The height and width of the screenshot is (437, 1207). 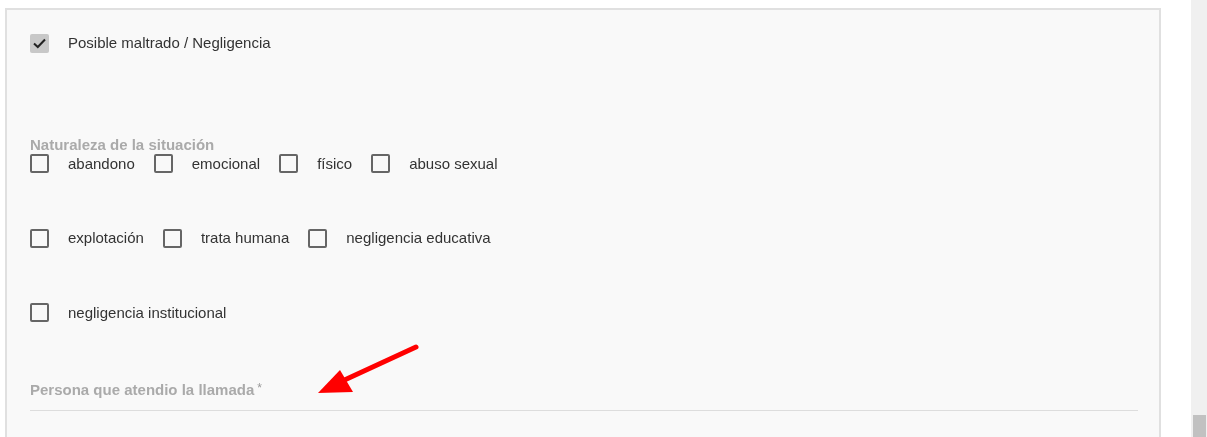 I want to click on checkbox-option: emocional, so click(x=207, y=163).